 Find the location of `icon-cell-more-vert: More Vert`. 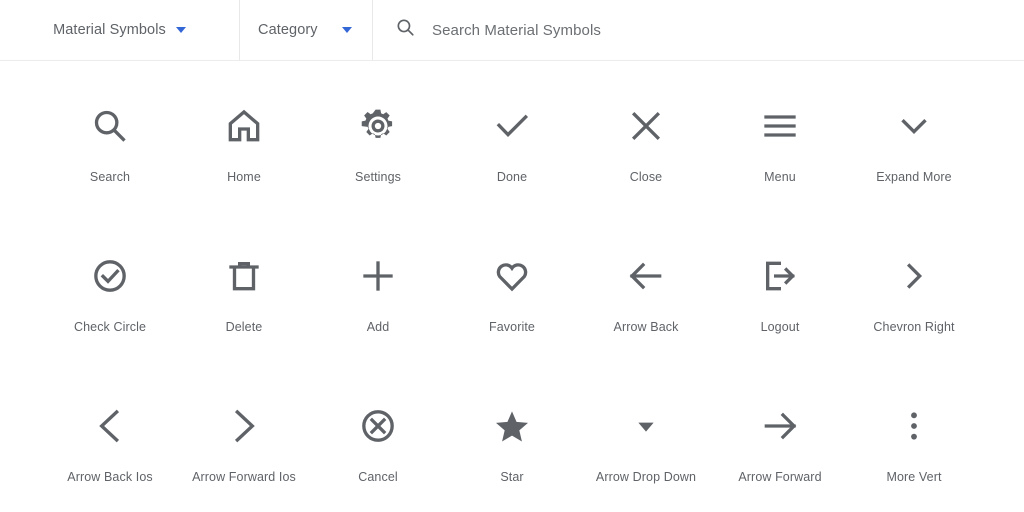

icon-cell-more-vert: More Vert is located at coordinates (914, 436).